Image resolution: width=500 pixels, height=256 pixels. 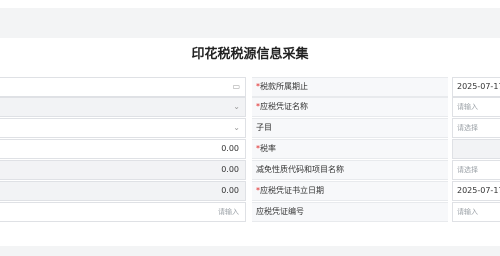 I want to click on field-label-text: 税率, so click(x=268, y=148).